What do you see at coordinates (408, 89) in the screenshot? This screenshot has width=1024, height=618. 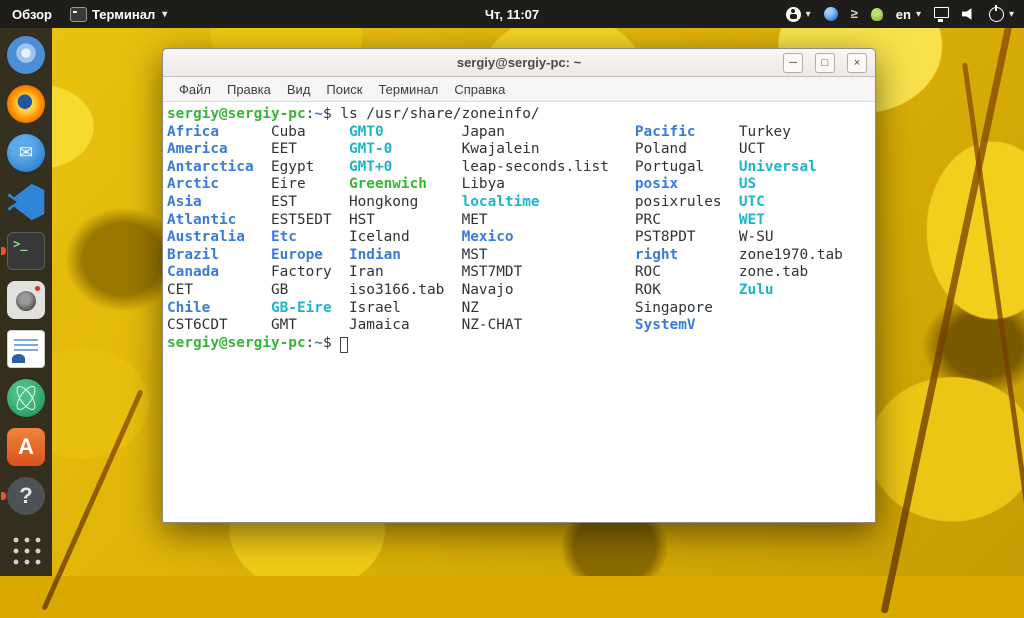 I see `menu-item-4: Терминал` at bounding box center [408, 89].